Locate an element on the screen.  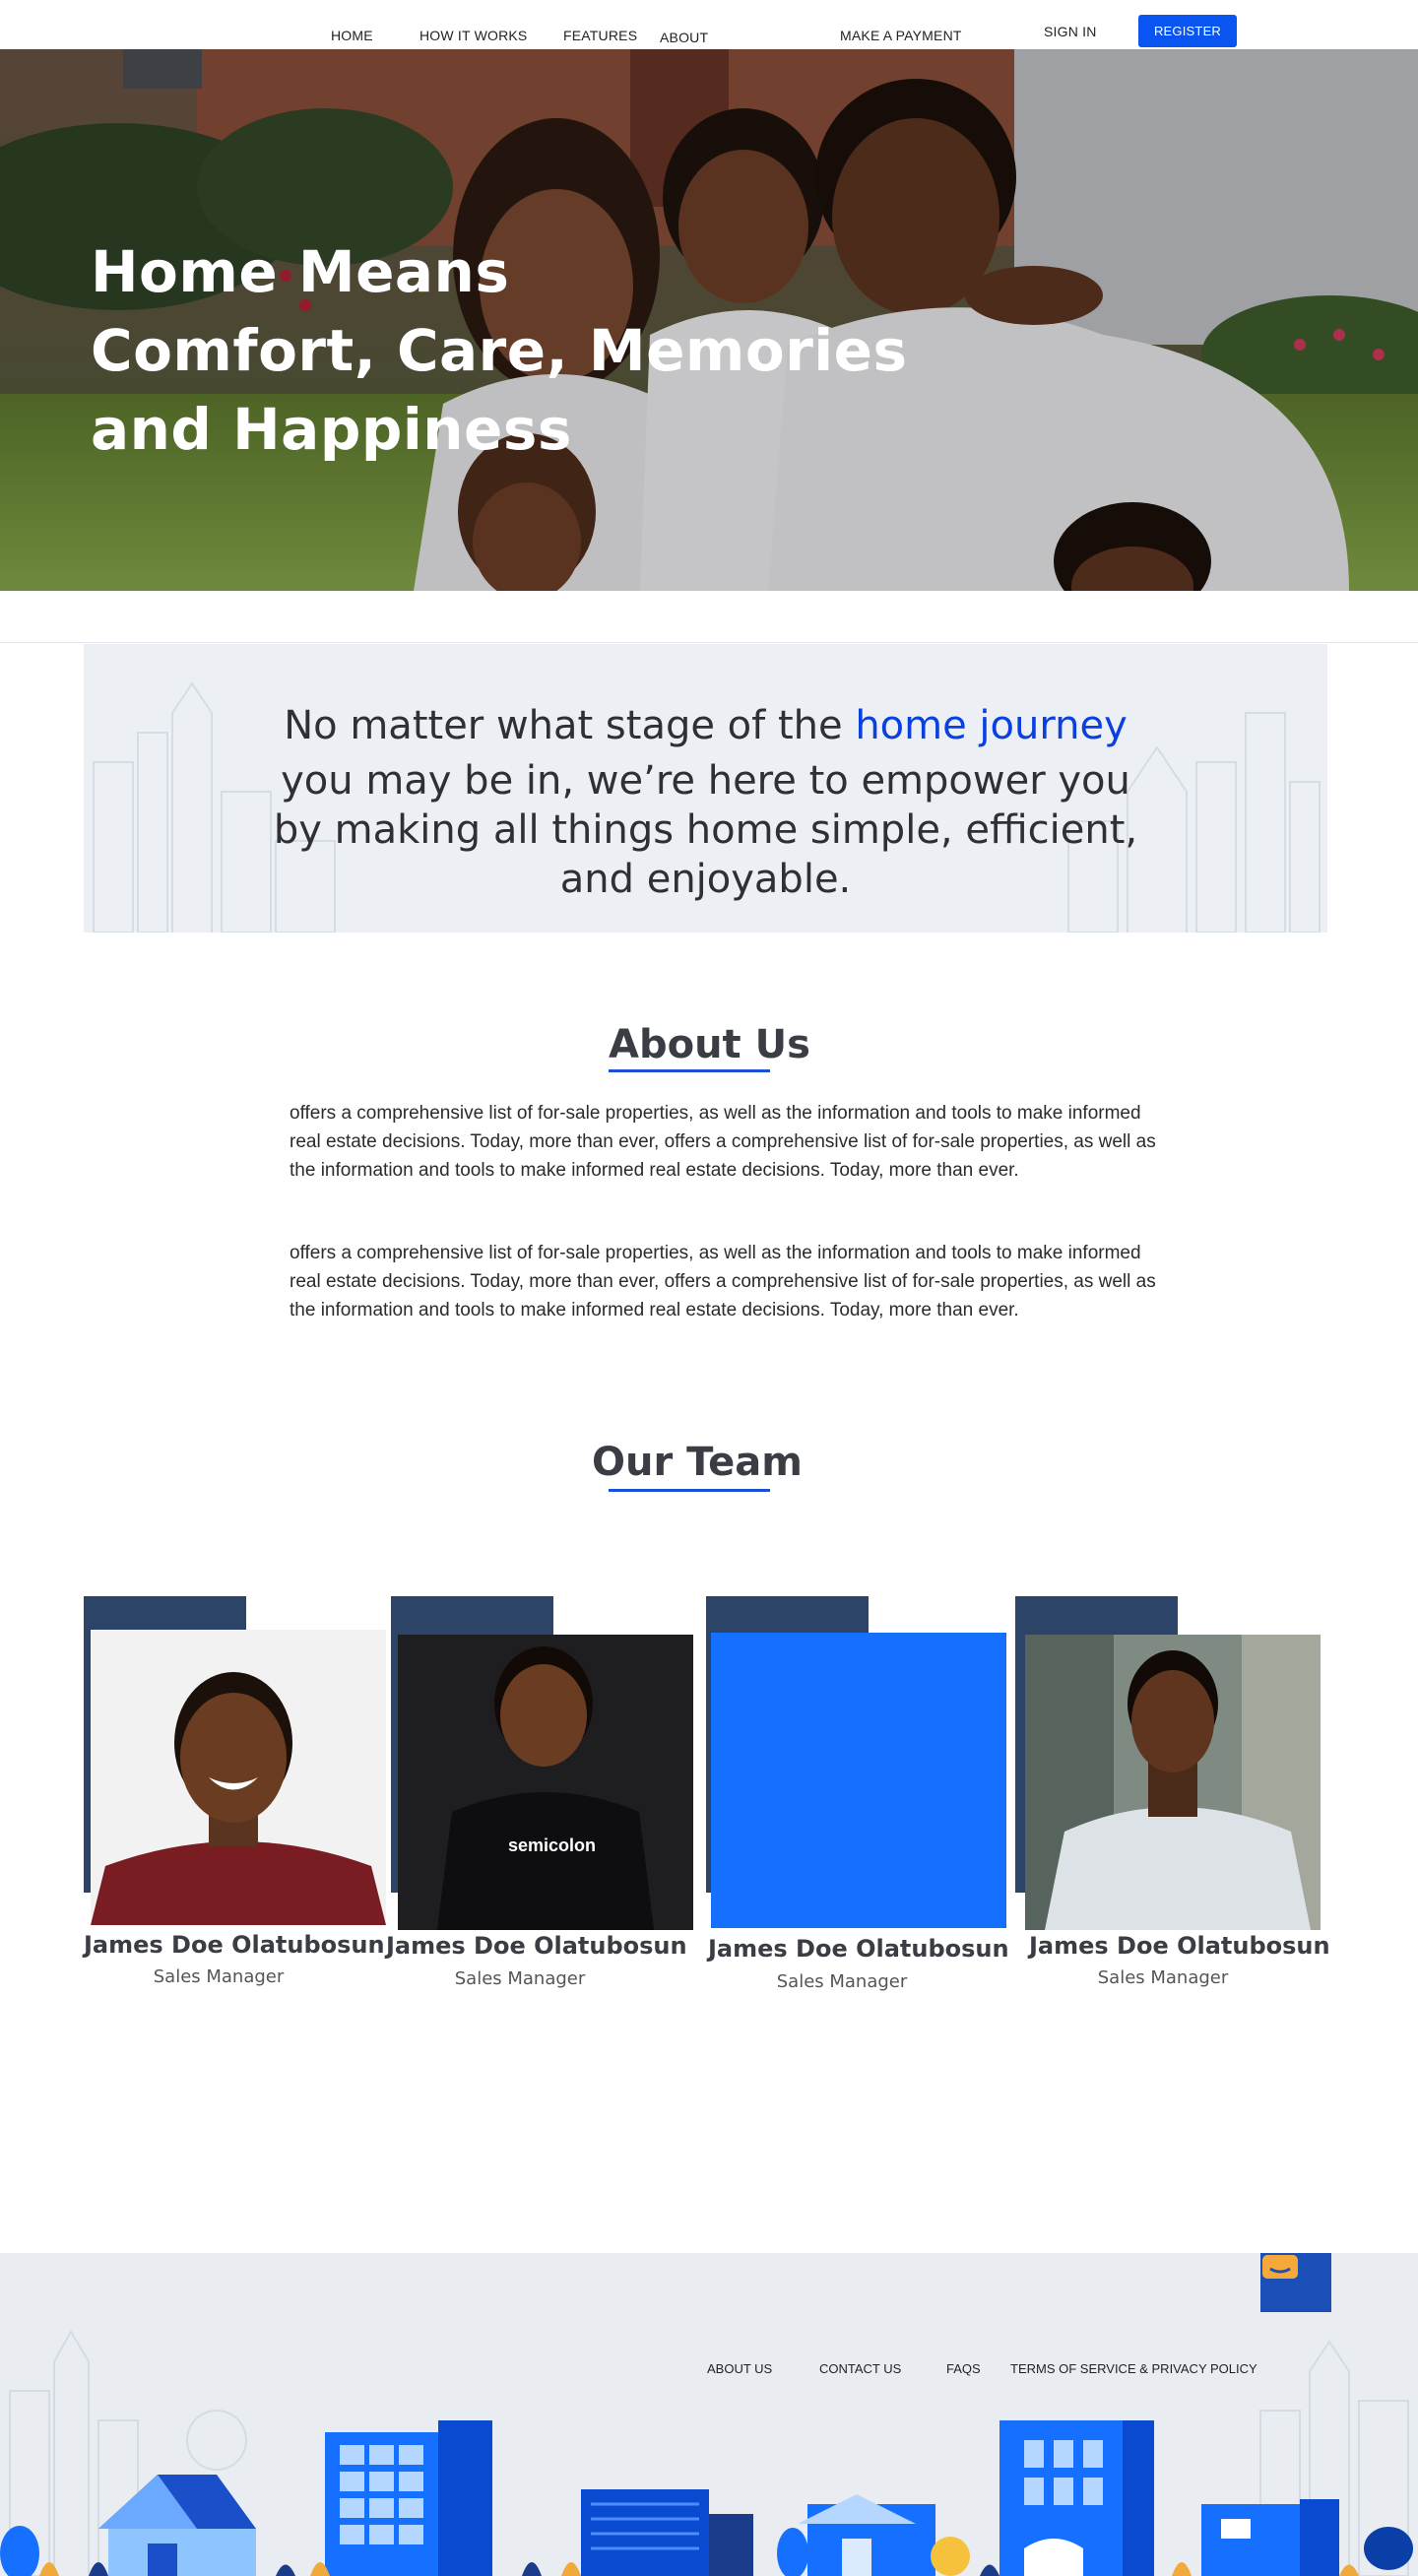
nav-features-link: FEATURES is located at coordinates (600, 35).